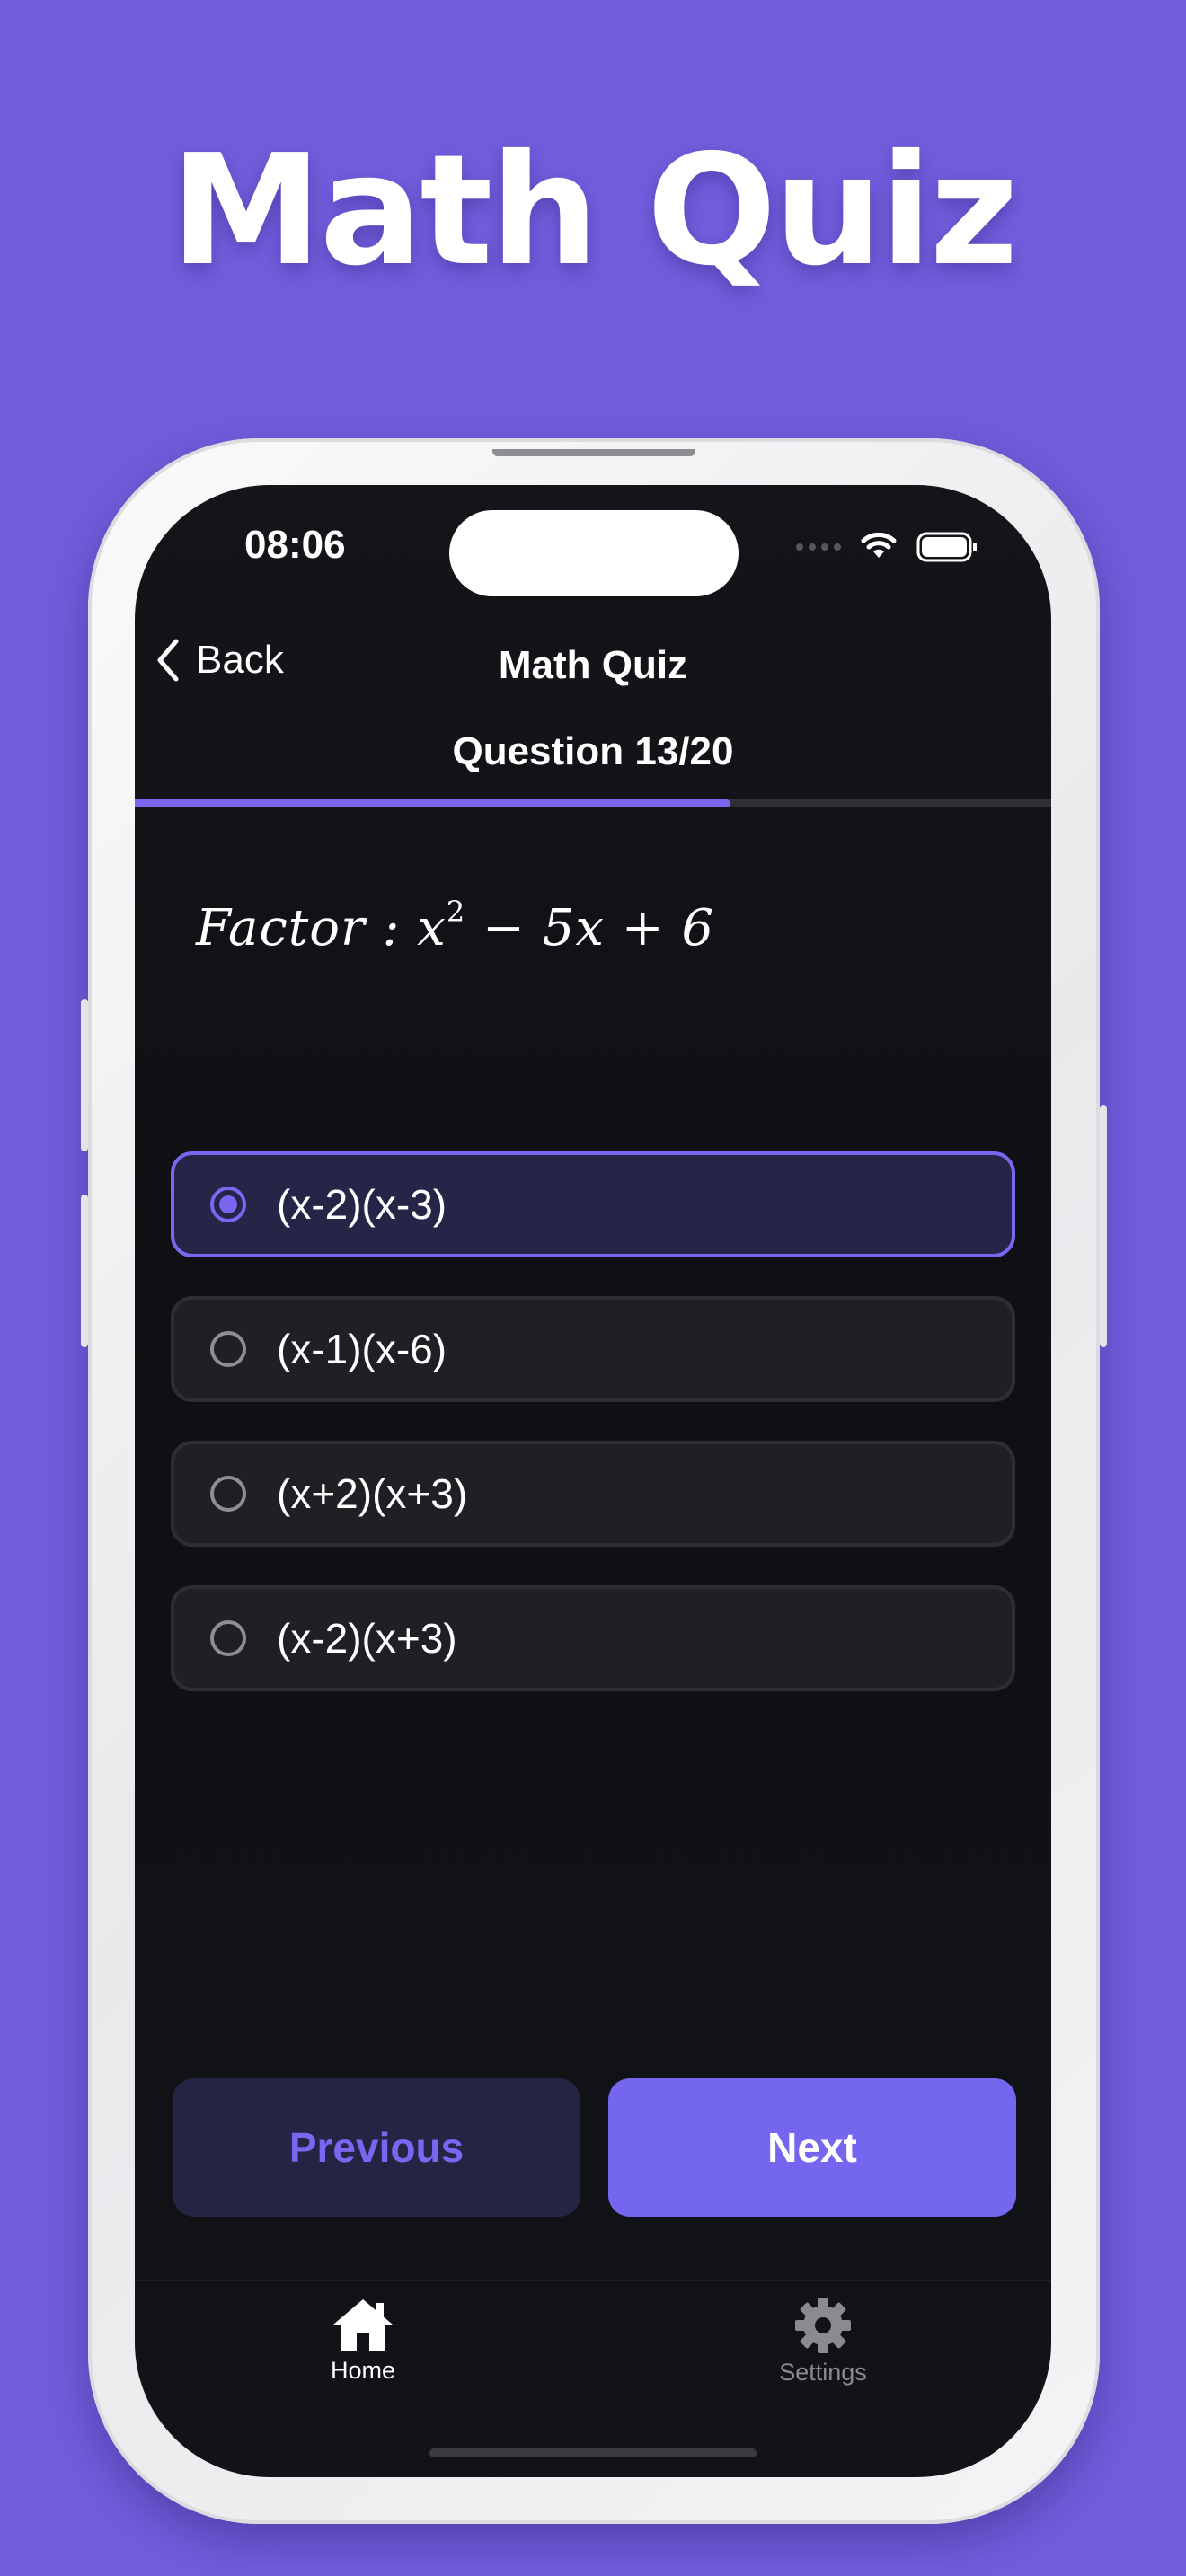  Describe the element at coordinates (362, 1349) in the screenshot. I see `answer-label: (x-1)(x-6)` at that location.